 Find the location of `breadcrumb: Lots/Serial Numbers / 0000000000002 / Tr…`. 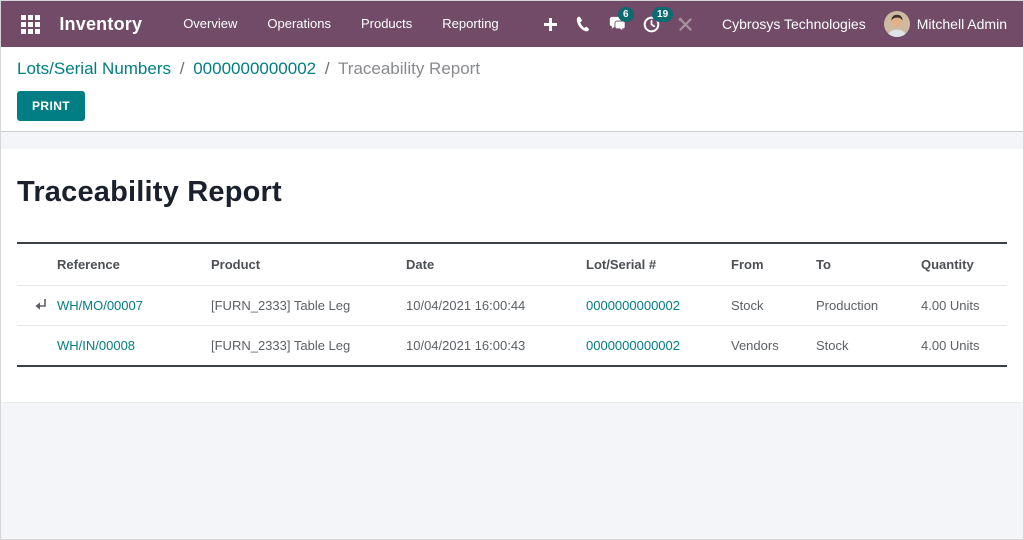

breadcrumb: Lots/Serial Numbers / 0000000000002 / Tr… is located at coordinates (512, 69).